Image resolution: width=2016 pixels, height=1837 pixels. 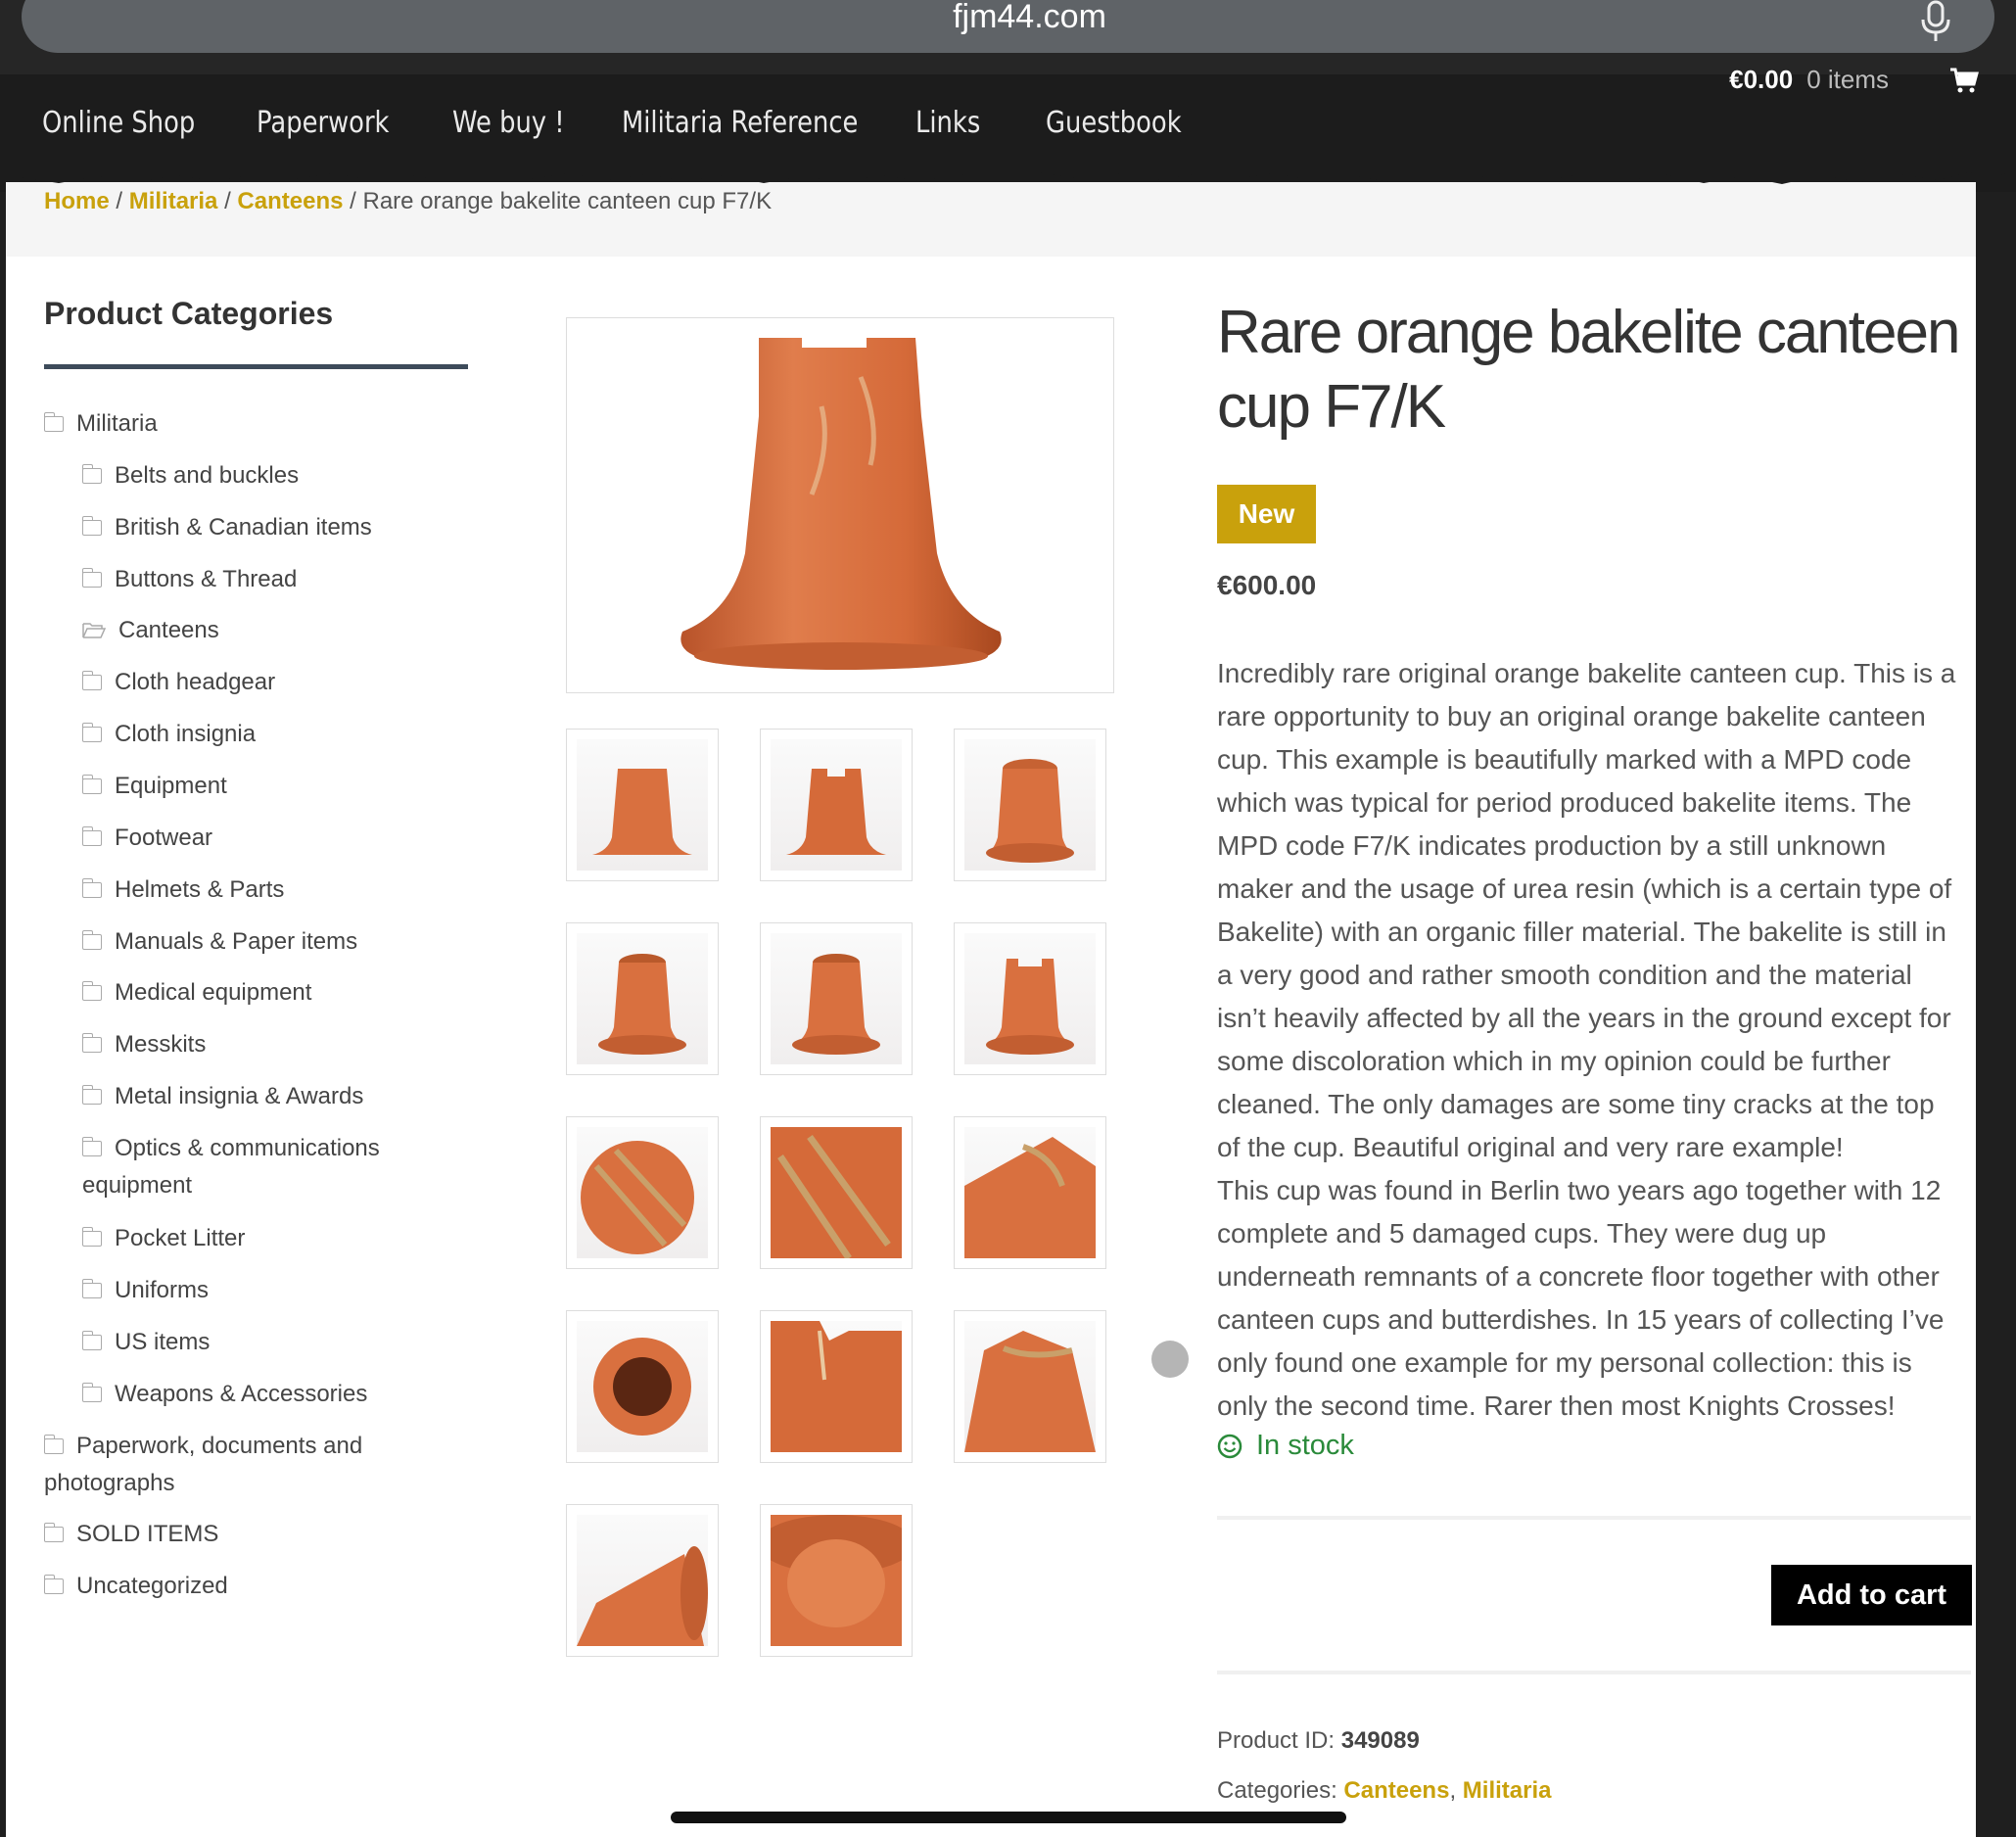 What do you see at coordinates (100, 424) in the screenshot?
I see `category-militaria: Militaria` at bounding box center [100, 424].